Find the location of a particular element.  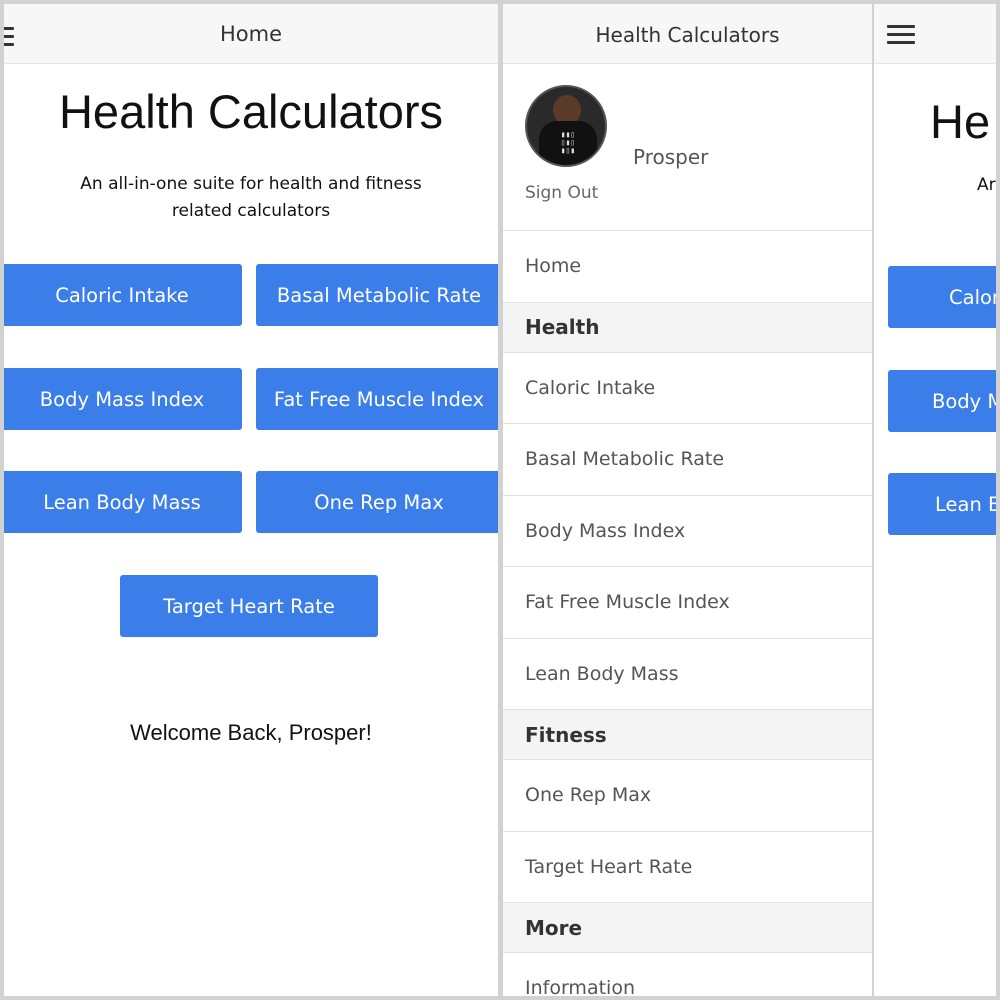

menu-item-one-rep-max: One Rep Max is located at coordinates (687, 796).